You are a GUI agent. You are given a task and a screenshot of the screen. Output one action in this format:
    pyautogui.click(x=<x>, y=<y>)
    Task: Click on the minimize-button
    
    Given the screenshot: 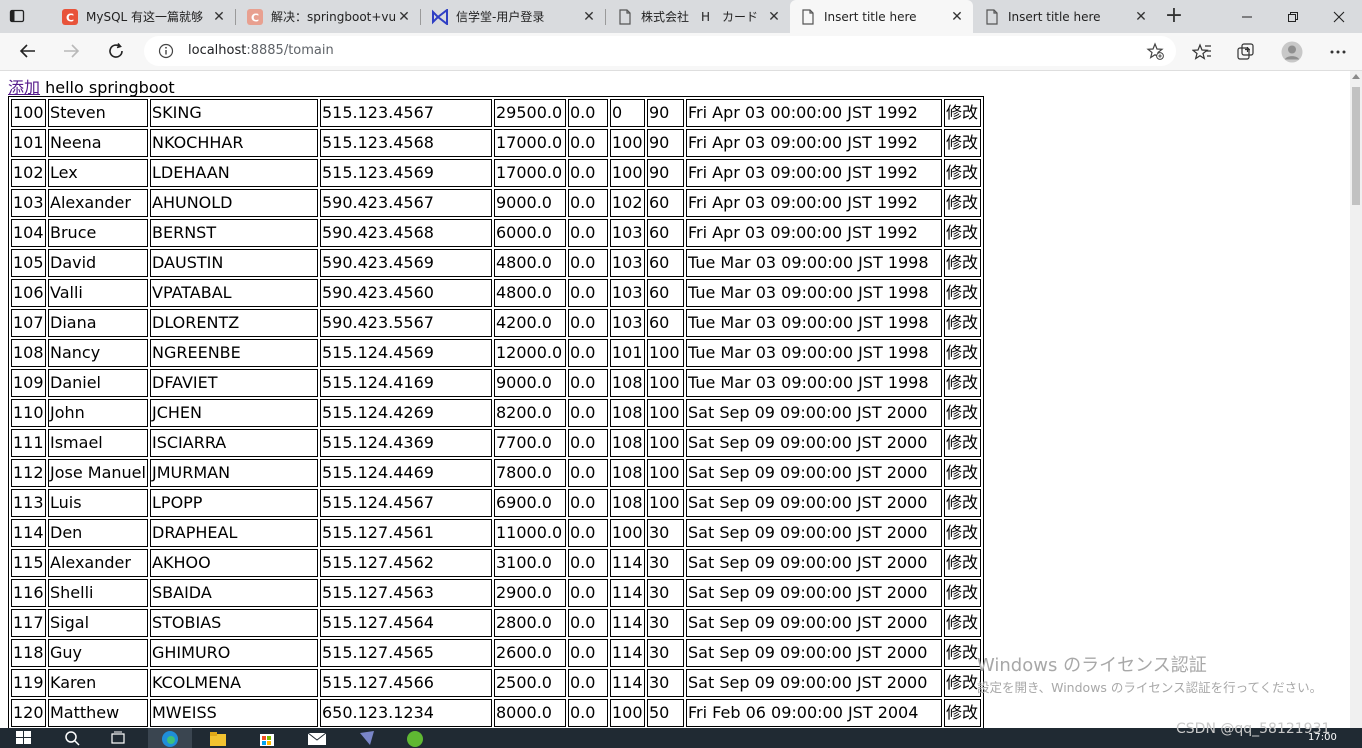 What is the action you would take?
    pyautogui.click(x=1247, y=16)
    